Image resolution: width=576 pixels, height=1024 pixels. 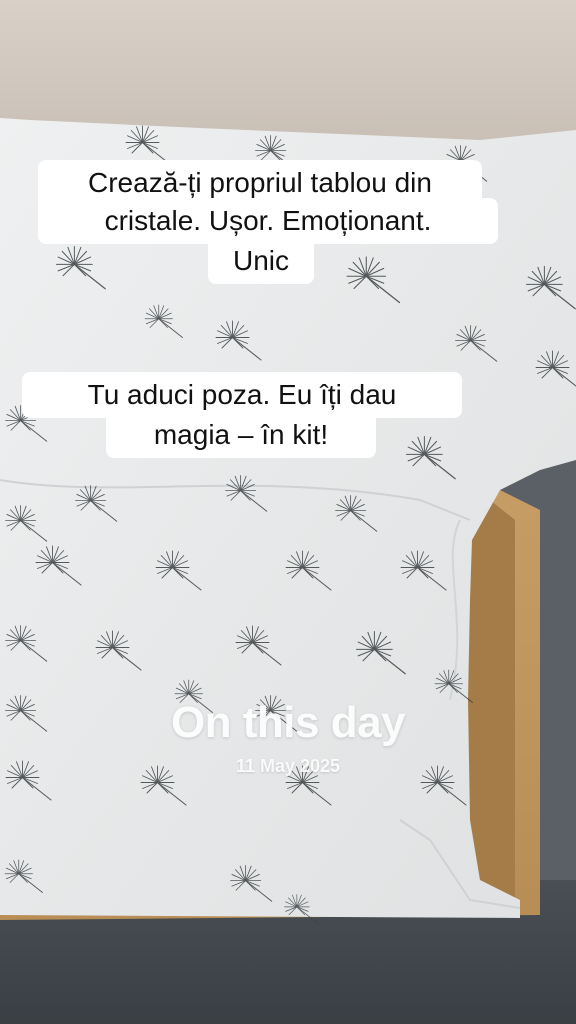 What do you see at coordinates (241, 435) in the screenshot?
I see `caption-line: magia – în kit!` at bounding box center [241, 435].